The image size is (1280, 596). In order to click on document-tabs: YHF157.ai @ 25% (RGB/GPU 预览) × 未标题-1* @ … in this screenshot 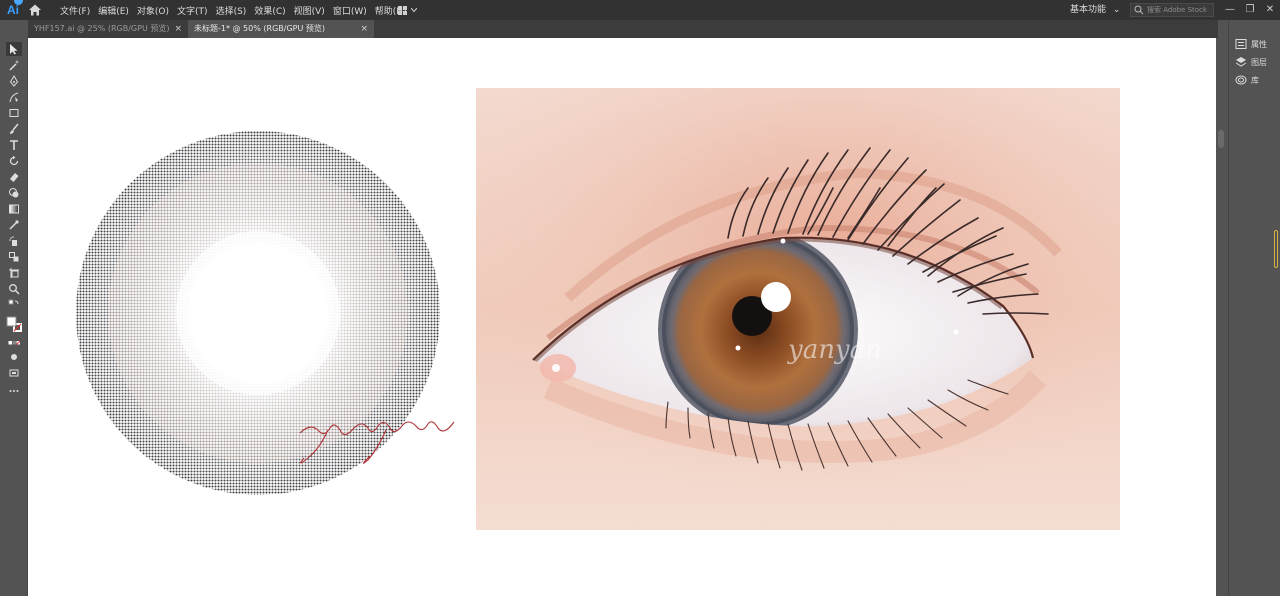, I will do `click(623, 29)`.